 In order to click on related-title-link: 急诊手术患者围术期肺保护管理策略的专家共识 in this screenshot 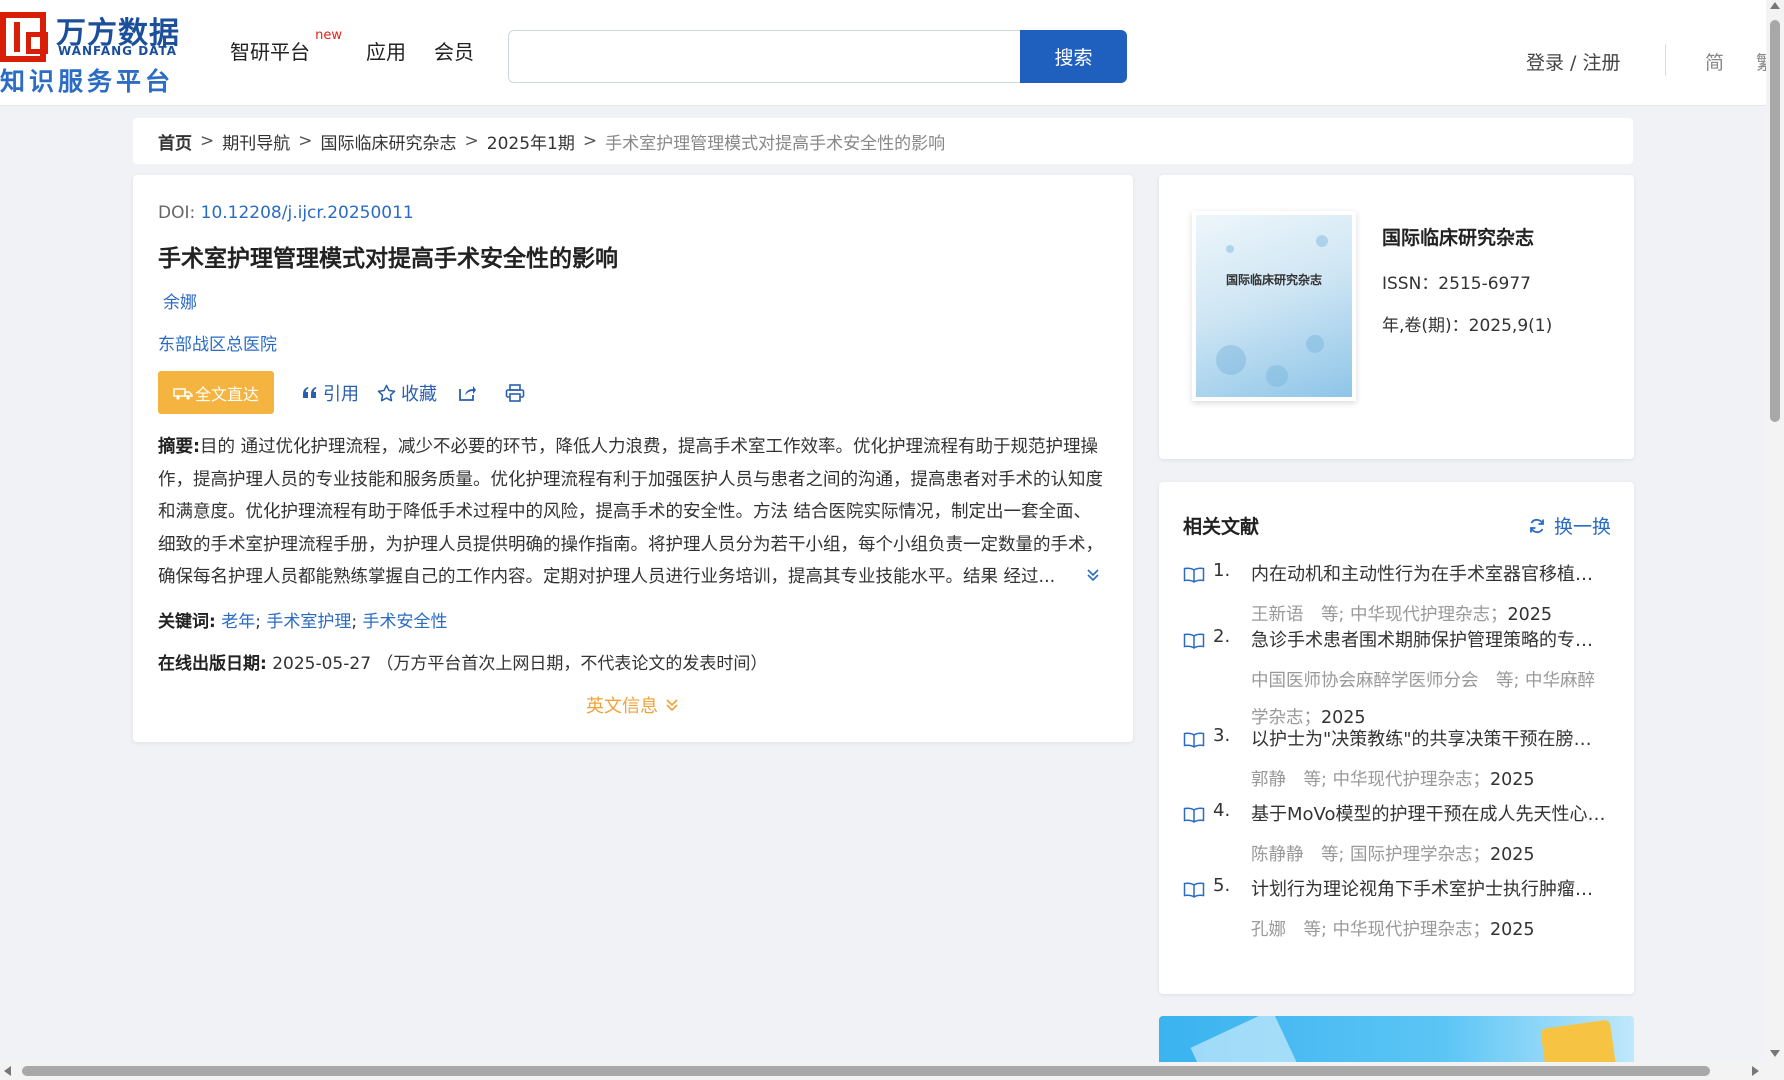, I will do `click(1429, 639)`.